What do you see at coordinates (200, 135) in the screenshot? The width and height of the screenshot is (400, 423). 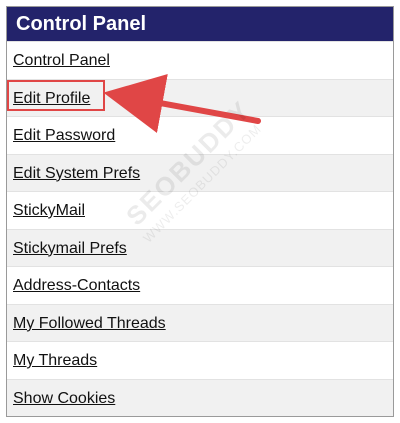 I see `list-item: Edit Password` at bounding box center [200, 135].